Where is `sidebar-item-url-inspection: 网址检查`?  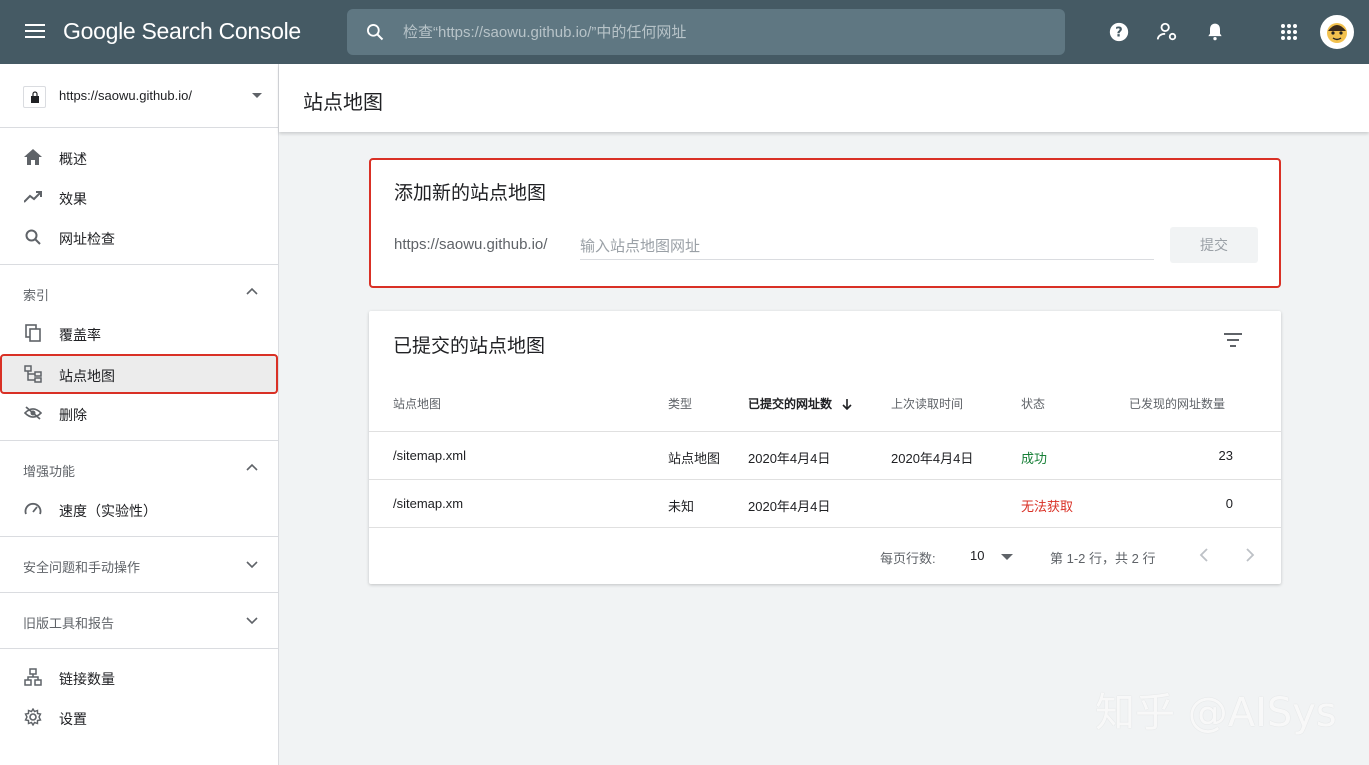 sidebar-item-url-inspection: 网址检查 is located at coordinates (139, 237).